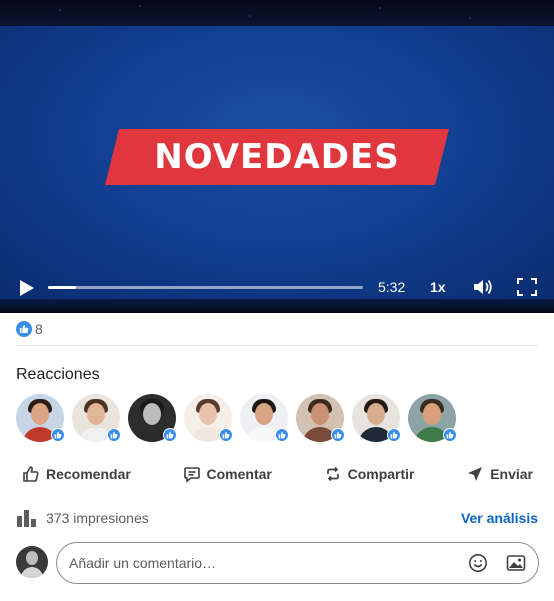 This screenshot has width=554, height=601. Describe the element at coordinates (236, 418) in the screenshot. I see `reactor-avatar-list` at that location.